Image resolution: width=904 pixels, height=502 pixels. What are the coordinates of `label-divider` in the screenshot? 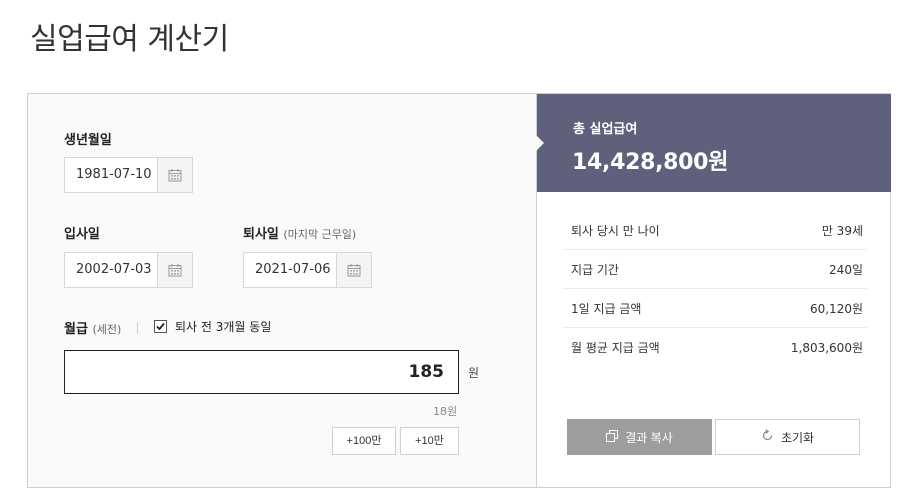 It's located at (137, 328).